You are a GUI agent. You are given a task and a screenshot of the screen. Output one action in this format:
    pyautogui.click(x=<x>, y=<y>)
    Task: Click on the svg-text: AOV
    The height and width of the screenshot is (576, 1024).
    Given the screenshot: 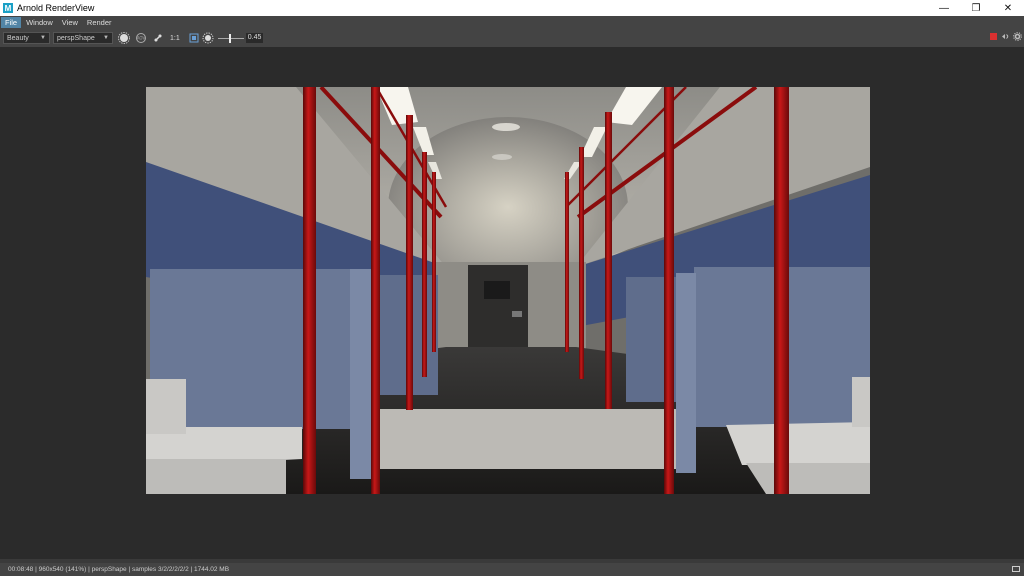 What is the action you would take?
    pyautogui.click(x=141, y=38)
    